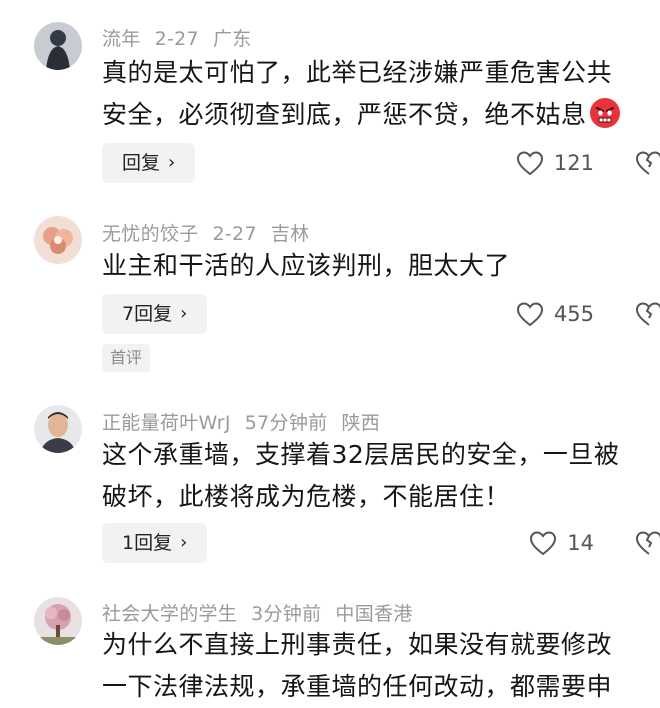 This screenshot has width=660, height=708. I want to click on comment-line: 为什么不直接上刑事责任，如果没有就要修改, so click(357, 644).